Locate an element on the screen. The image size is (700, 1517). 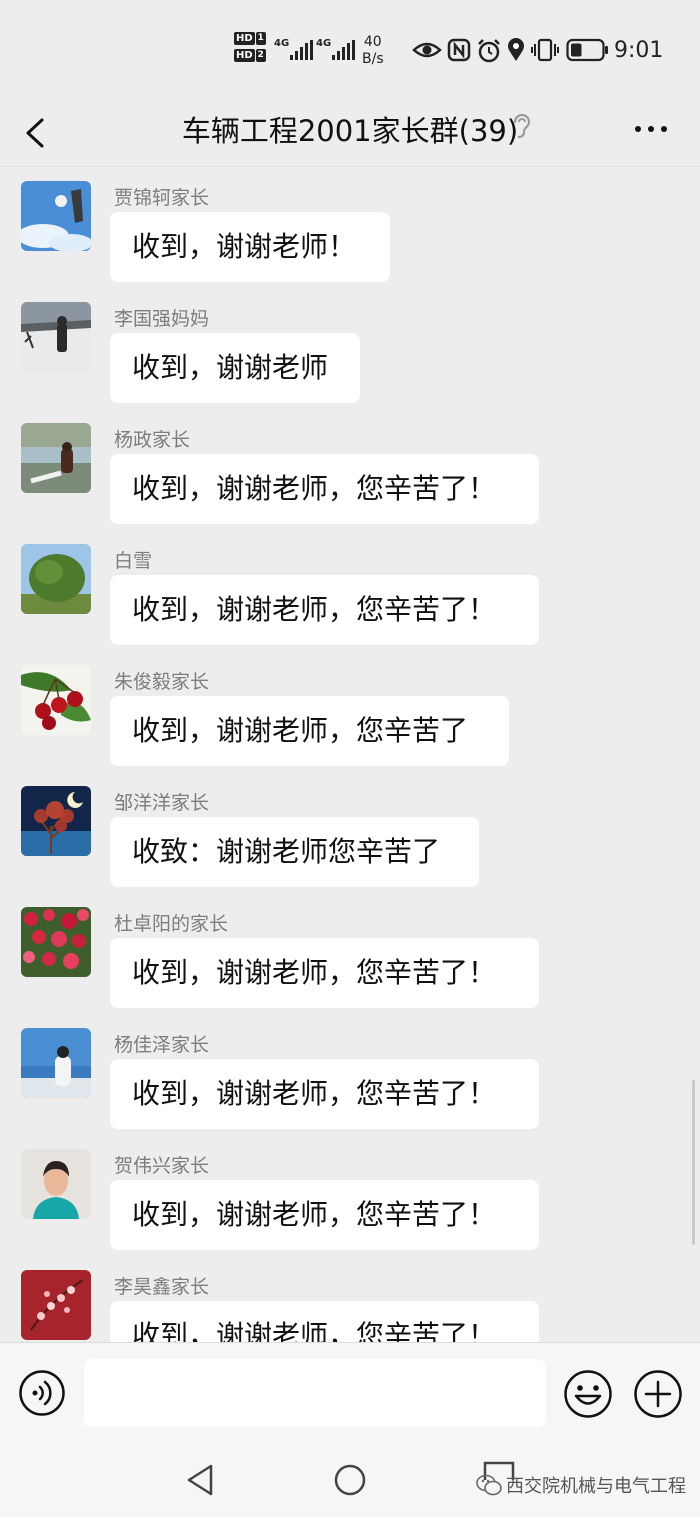
selfie-photo is located at coordinates (56, 1184).